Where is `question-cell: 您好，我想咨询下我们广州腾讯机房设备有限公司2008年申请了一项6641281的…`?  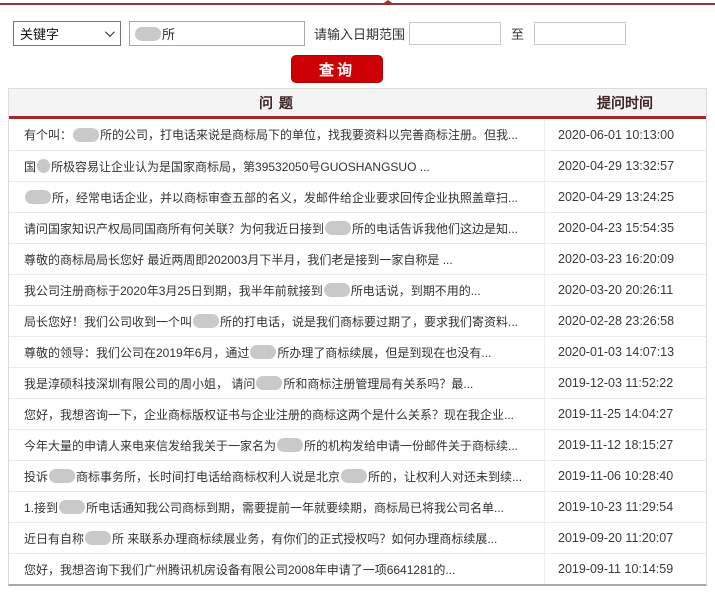 question-cell: 您好，我想咨询下我们广州腾讯机房设备有限公司2008年申请了一项6641281的… is located at coordinates (276, 569).